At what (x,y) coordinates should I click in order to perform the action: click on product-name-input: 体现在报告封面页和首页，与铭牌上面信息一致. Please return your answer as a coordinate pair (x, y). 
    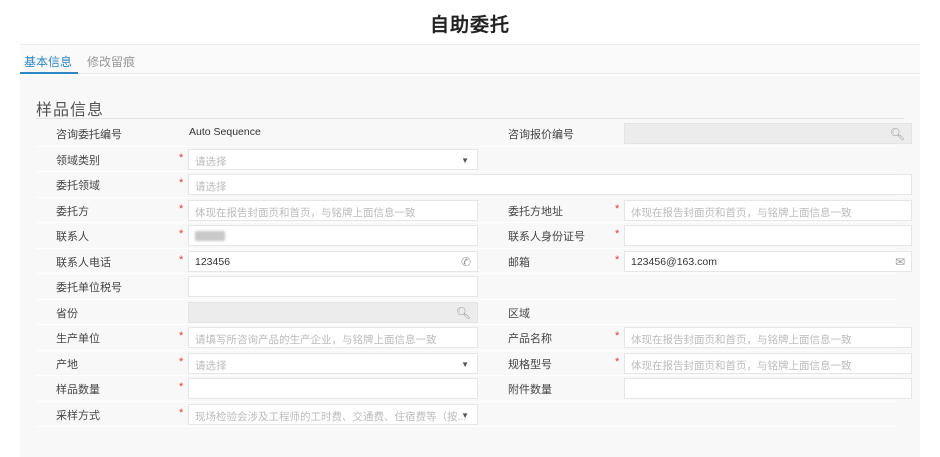
    Looking at the image, I should click on (768, 337).